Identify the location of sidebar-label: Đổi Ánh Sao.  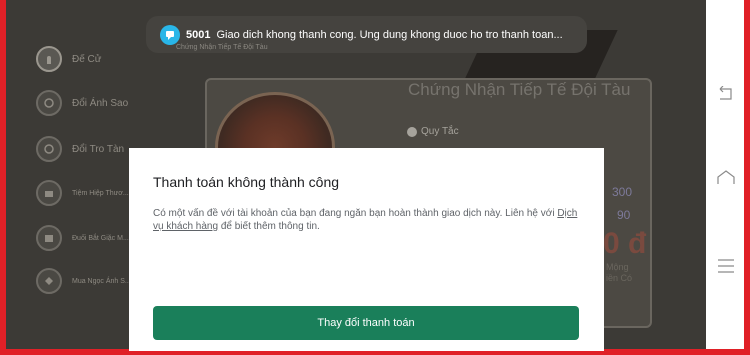
(100, 103).